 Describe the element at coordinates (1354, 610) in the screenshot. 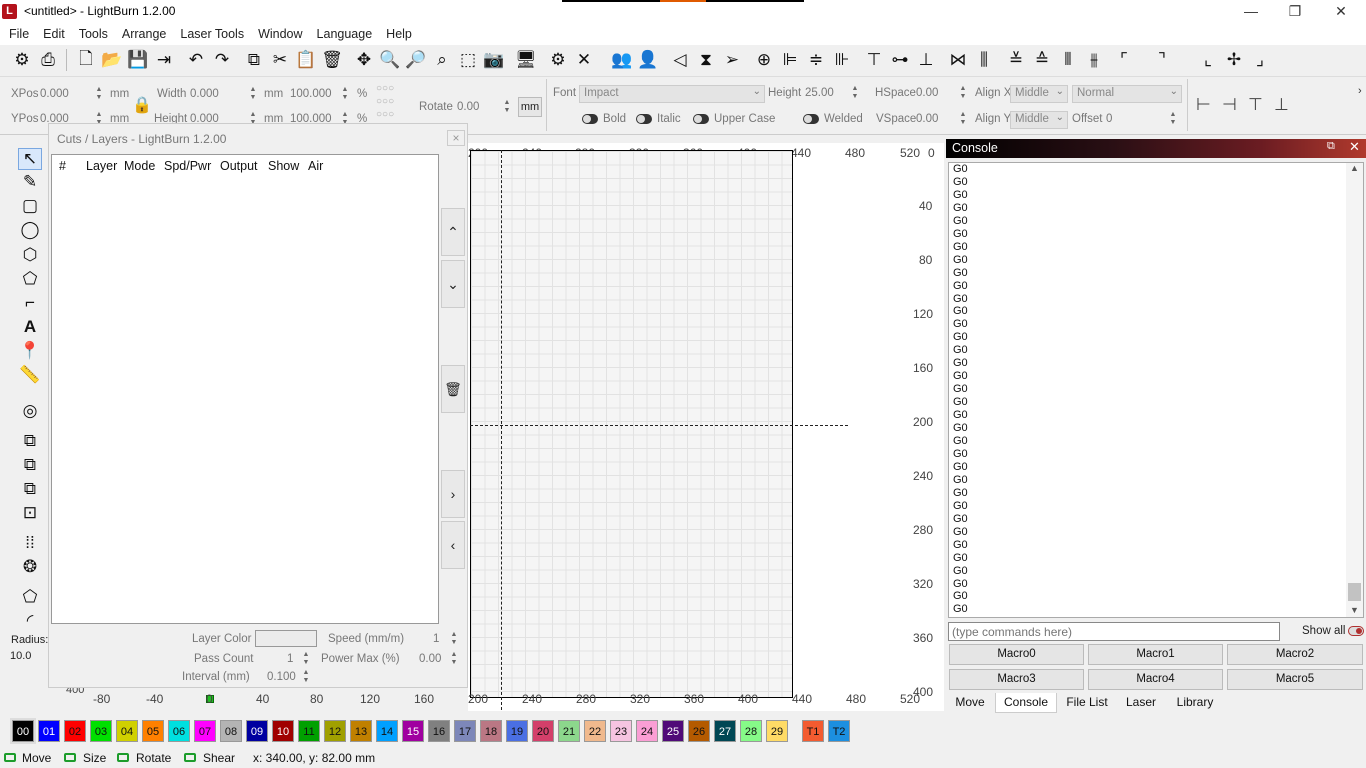

I see `scroll-down-icon: ▼` at that location.